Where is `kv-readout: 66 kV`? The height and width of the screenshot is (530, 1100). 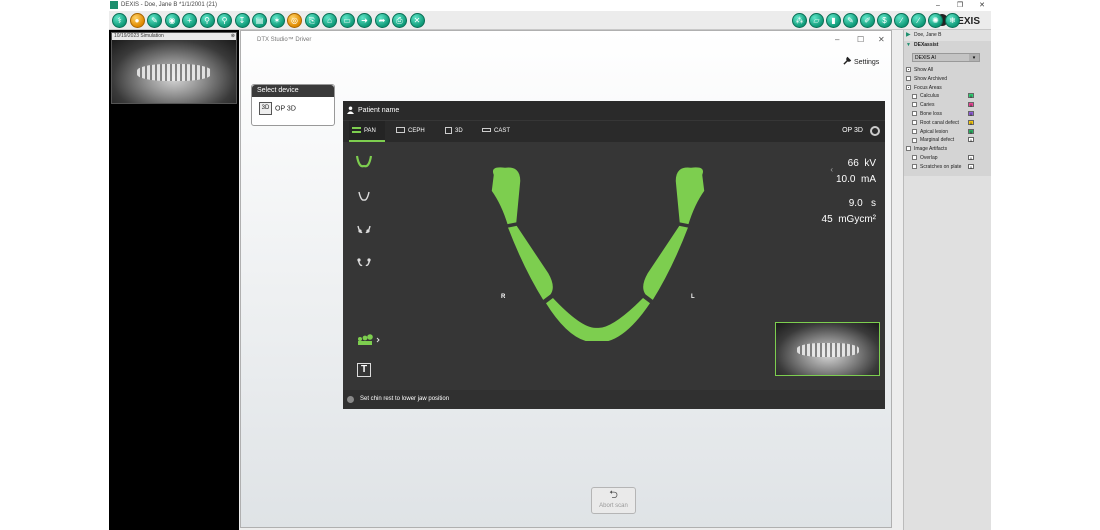
kv-readout: 66 kV is located at coordinates (862, 163).